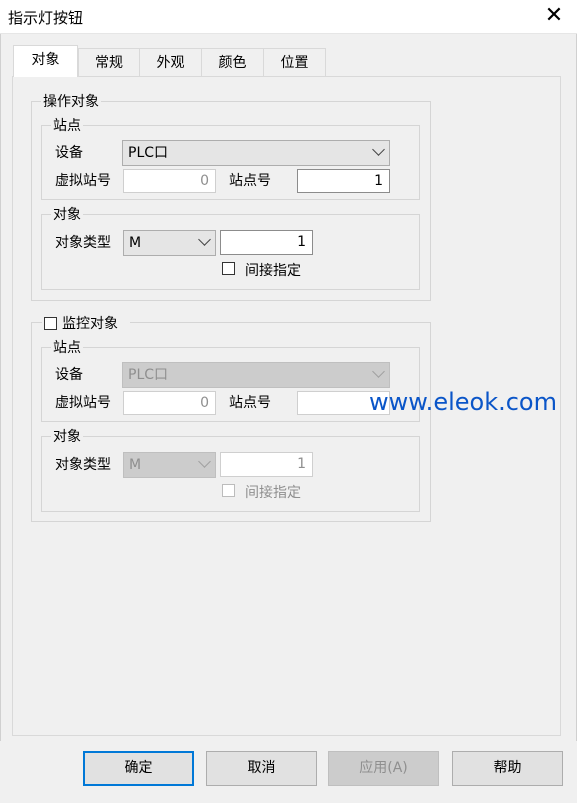 The width and height of the screenshot is (577, 803). What do you see at coordinates (148, 375) in the screenshot?
I see `monitor-device-value: PLC口` at bounding box center [148, 375].